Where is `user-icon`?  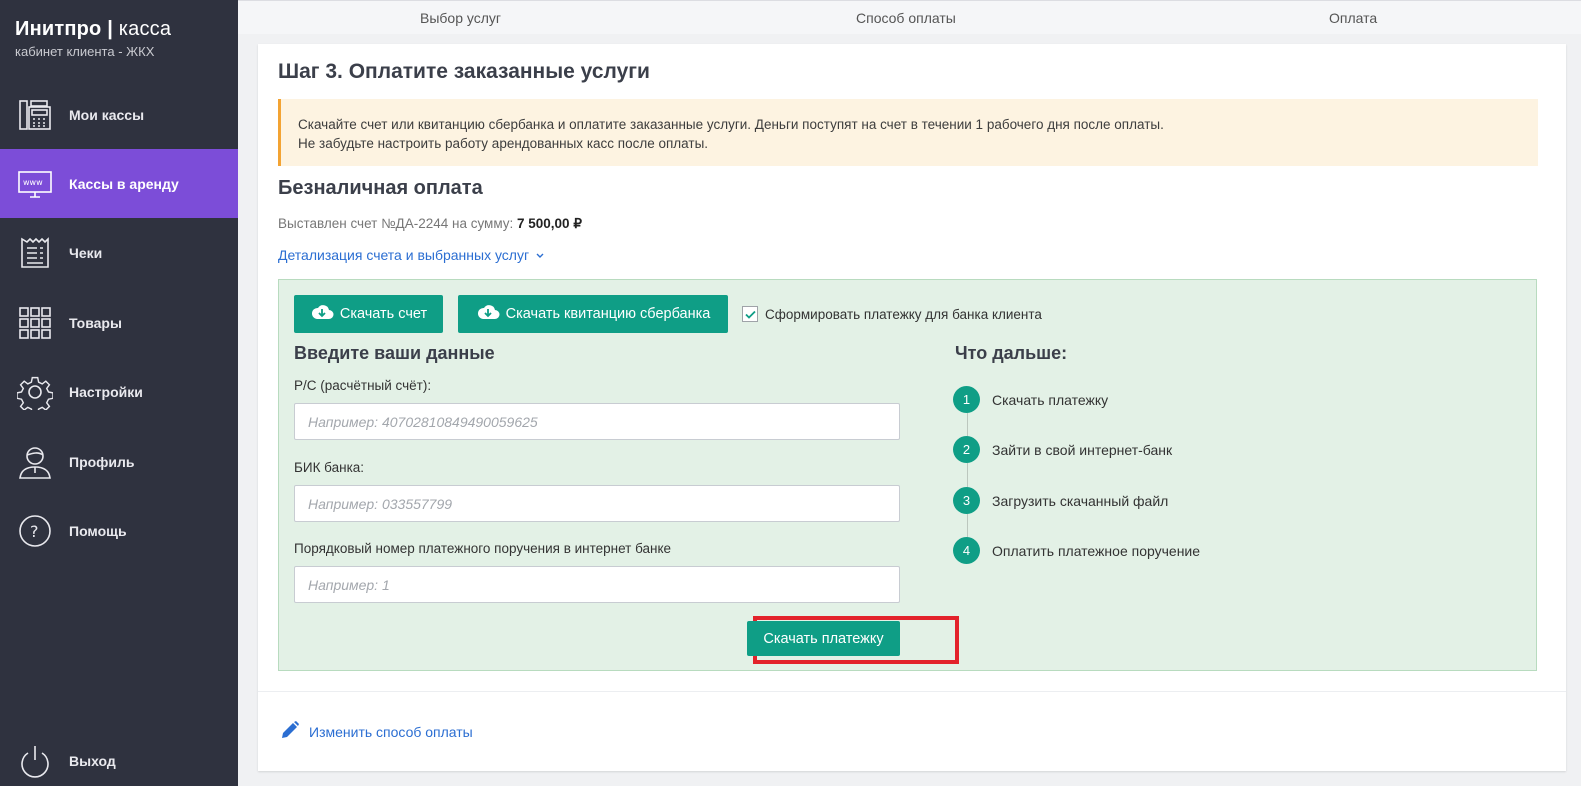
user-icon is located at coordinates (35, 462).